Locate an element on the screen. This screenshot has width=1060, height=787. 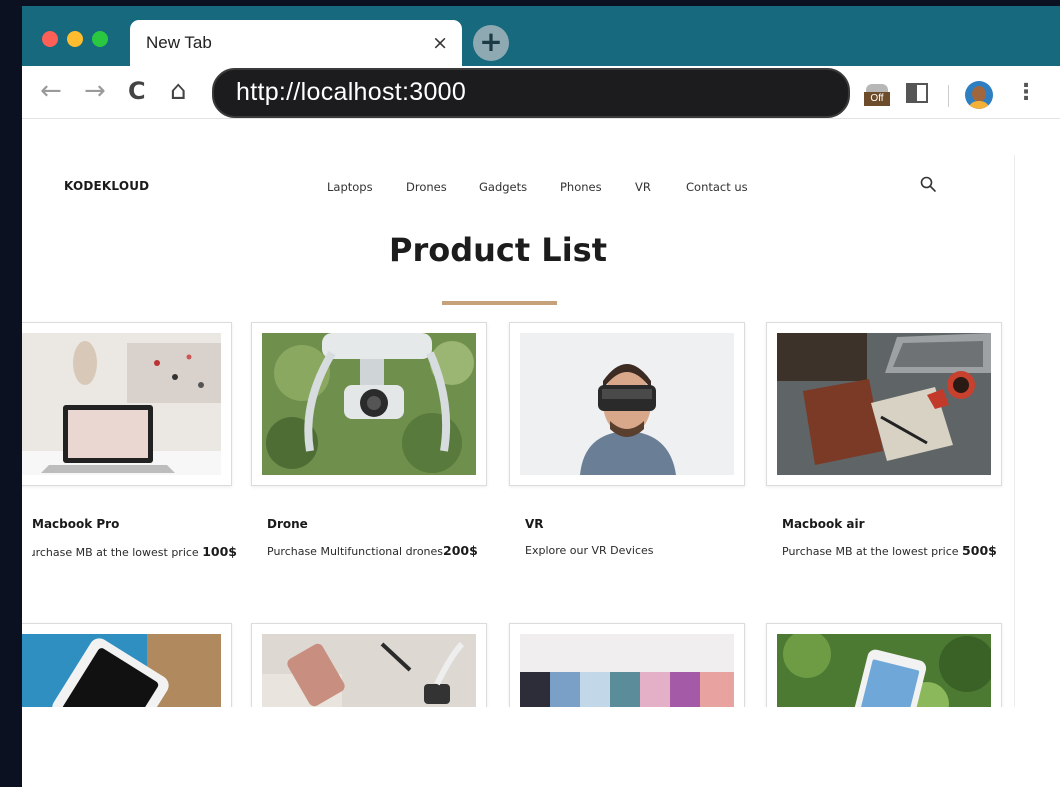
avatar-body is located at coordinates (979, 105).